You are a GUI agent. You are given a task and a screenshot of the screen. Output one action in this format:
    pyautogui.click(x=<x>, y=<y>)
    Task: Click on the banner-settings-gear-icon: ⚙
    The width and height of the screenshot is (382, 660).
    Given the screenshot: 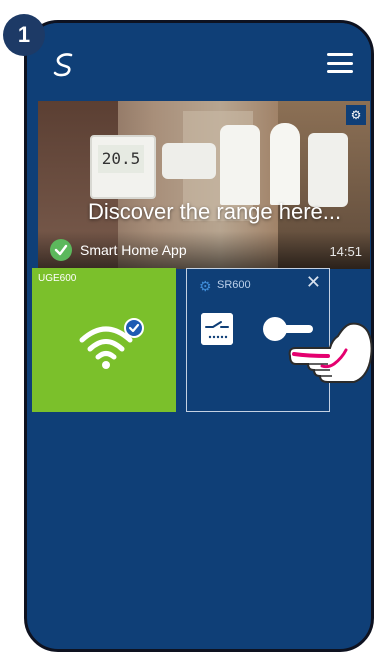 What is the action you would take?
    pyautogui.click(x=356, y=115)
    